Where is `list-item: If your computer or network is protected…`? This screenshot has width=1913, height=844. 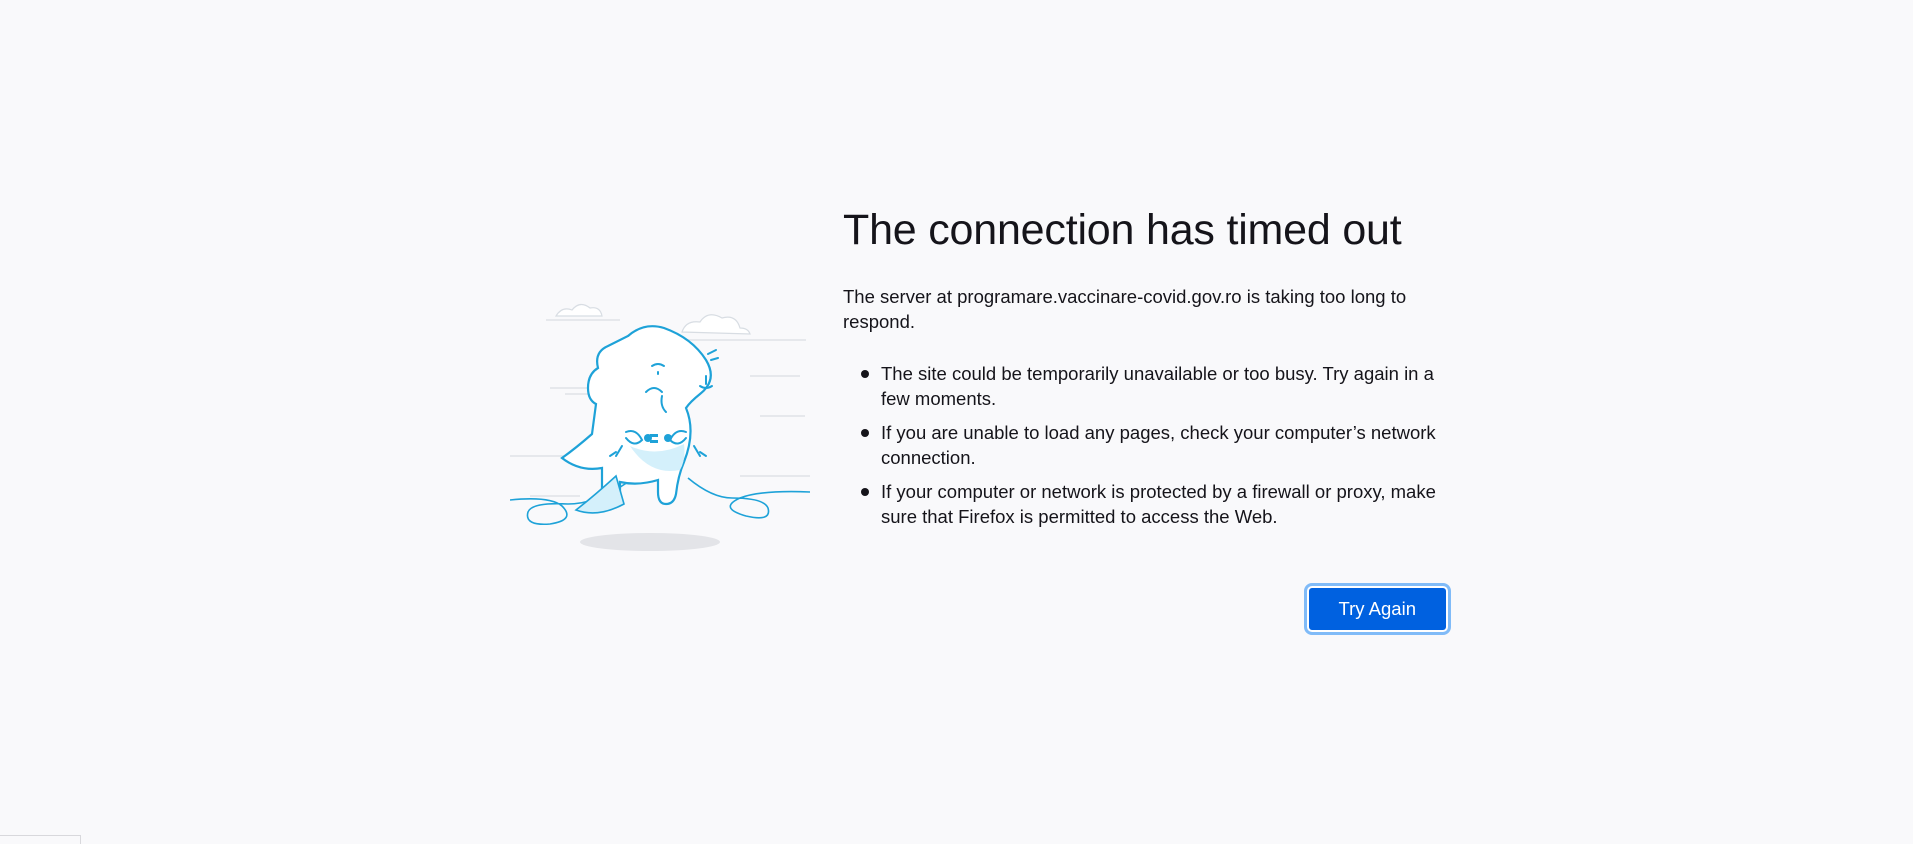
list-item: If your computer or network is protected… is located at coordinates (1153, 504).